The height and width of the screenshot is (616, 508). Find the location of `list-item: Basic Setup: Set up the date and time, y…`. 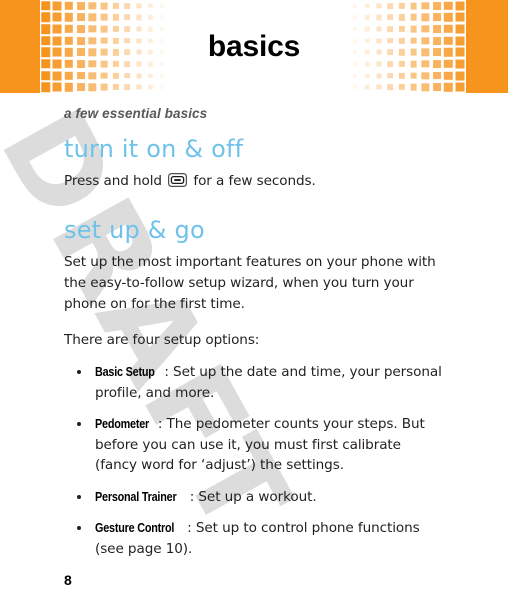

list-item: Basic Setup: Set up the date and time, y… is located at coordinates (254, 382).